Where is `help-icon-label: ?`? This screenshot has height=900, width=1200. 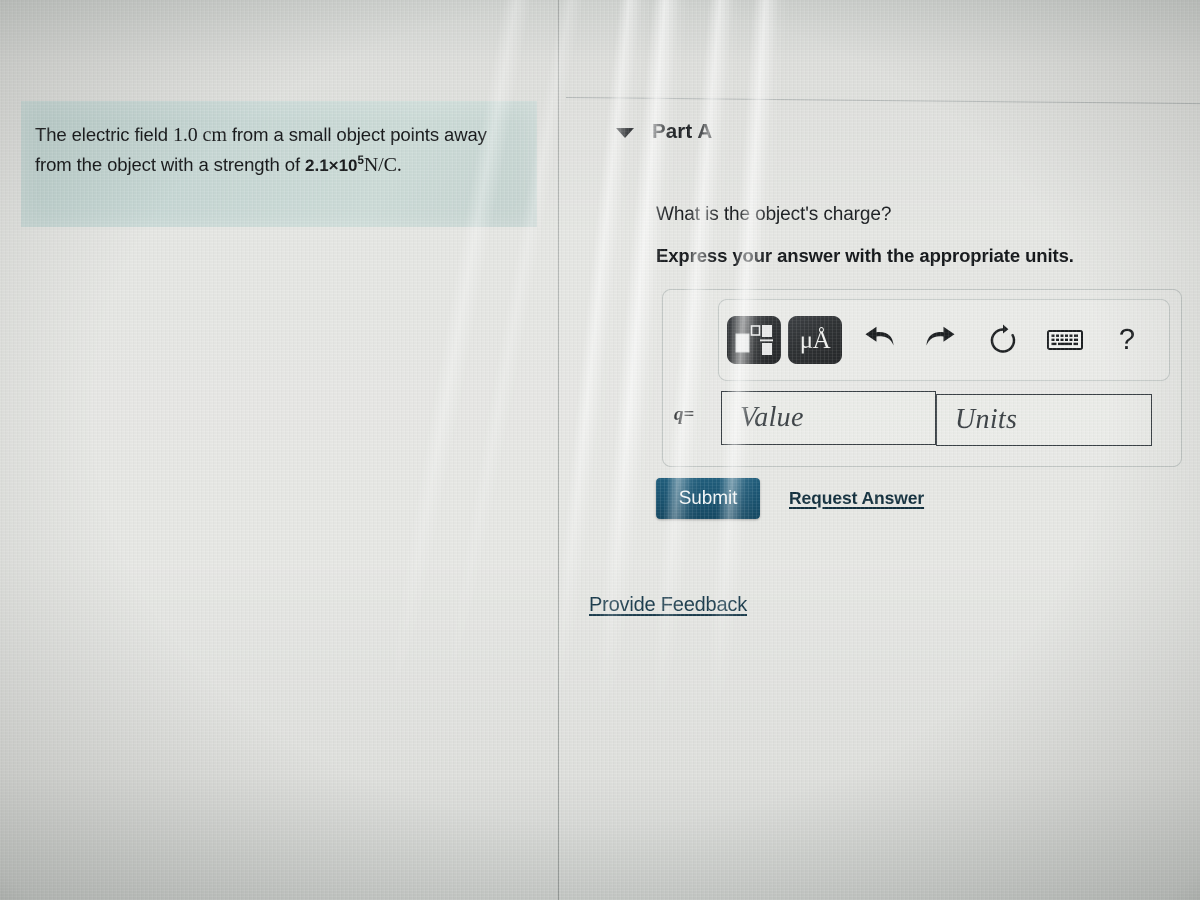
help-icon-label: ? is located at coordinates (1127, 339).